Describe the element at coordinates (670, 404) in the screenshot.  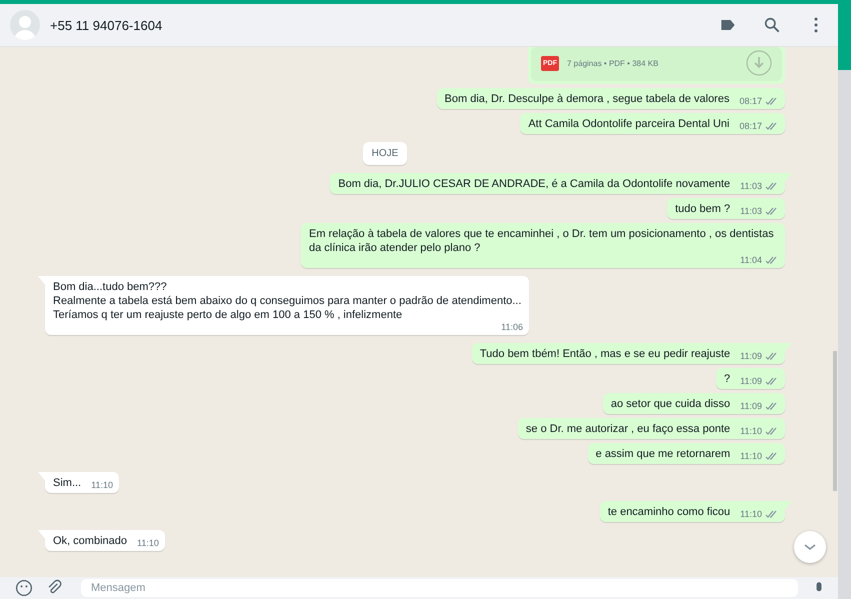
I see `message-text: ao setor que cuida disso` at that location.